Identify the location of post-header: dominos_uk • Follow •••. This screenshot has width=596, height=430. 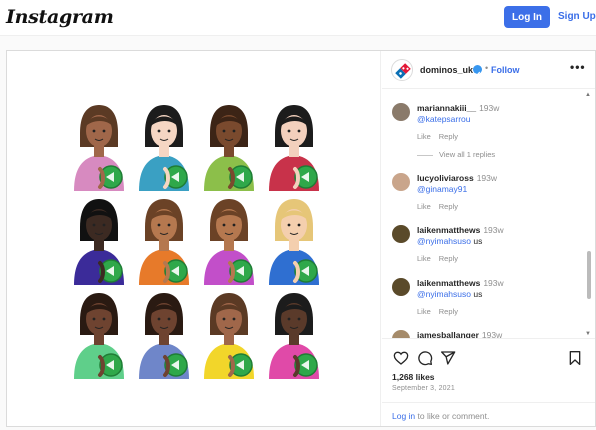
(488, 70).